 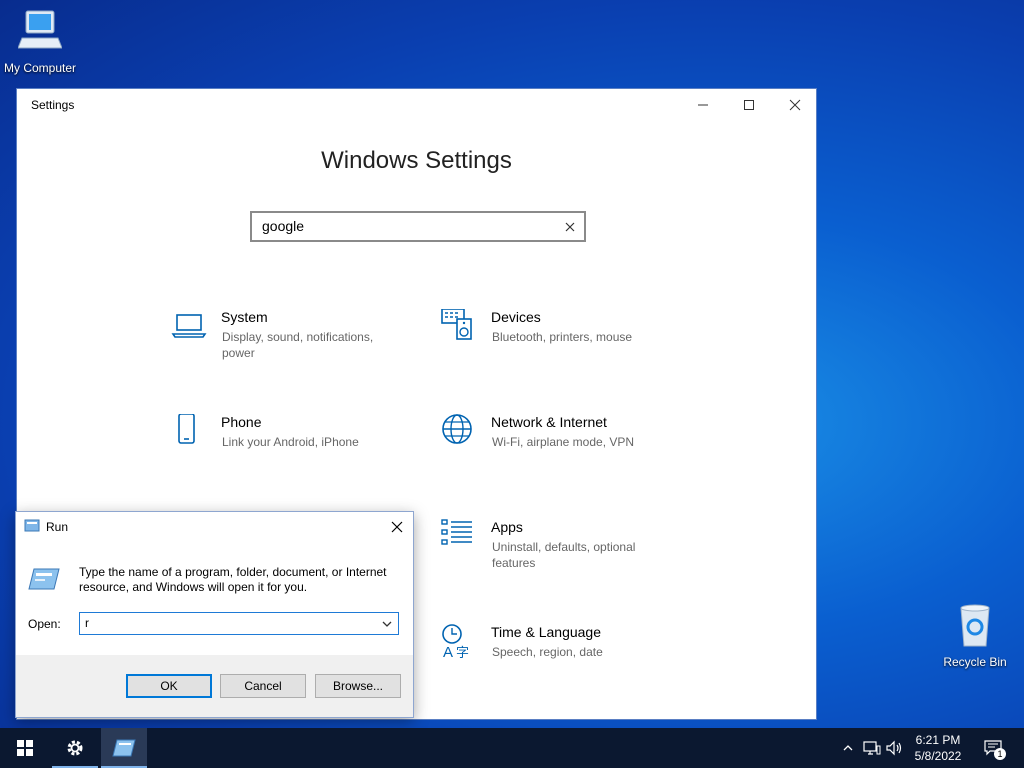 I want to click on notification-count-badge: 1, so click(x=1000, y=754).